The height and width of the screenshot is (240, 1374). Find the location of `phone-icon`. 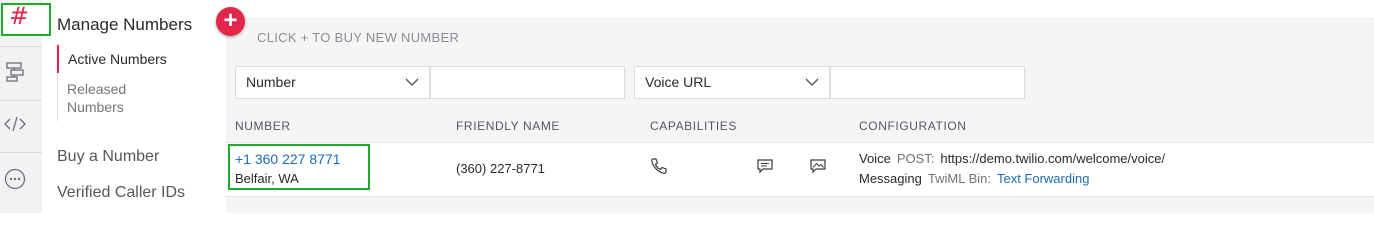

phone-icon is located at coordinates (659, 166).